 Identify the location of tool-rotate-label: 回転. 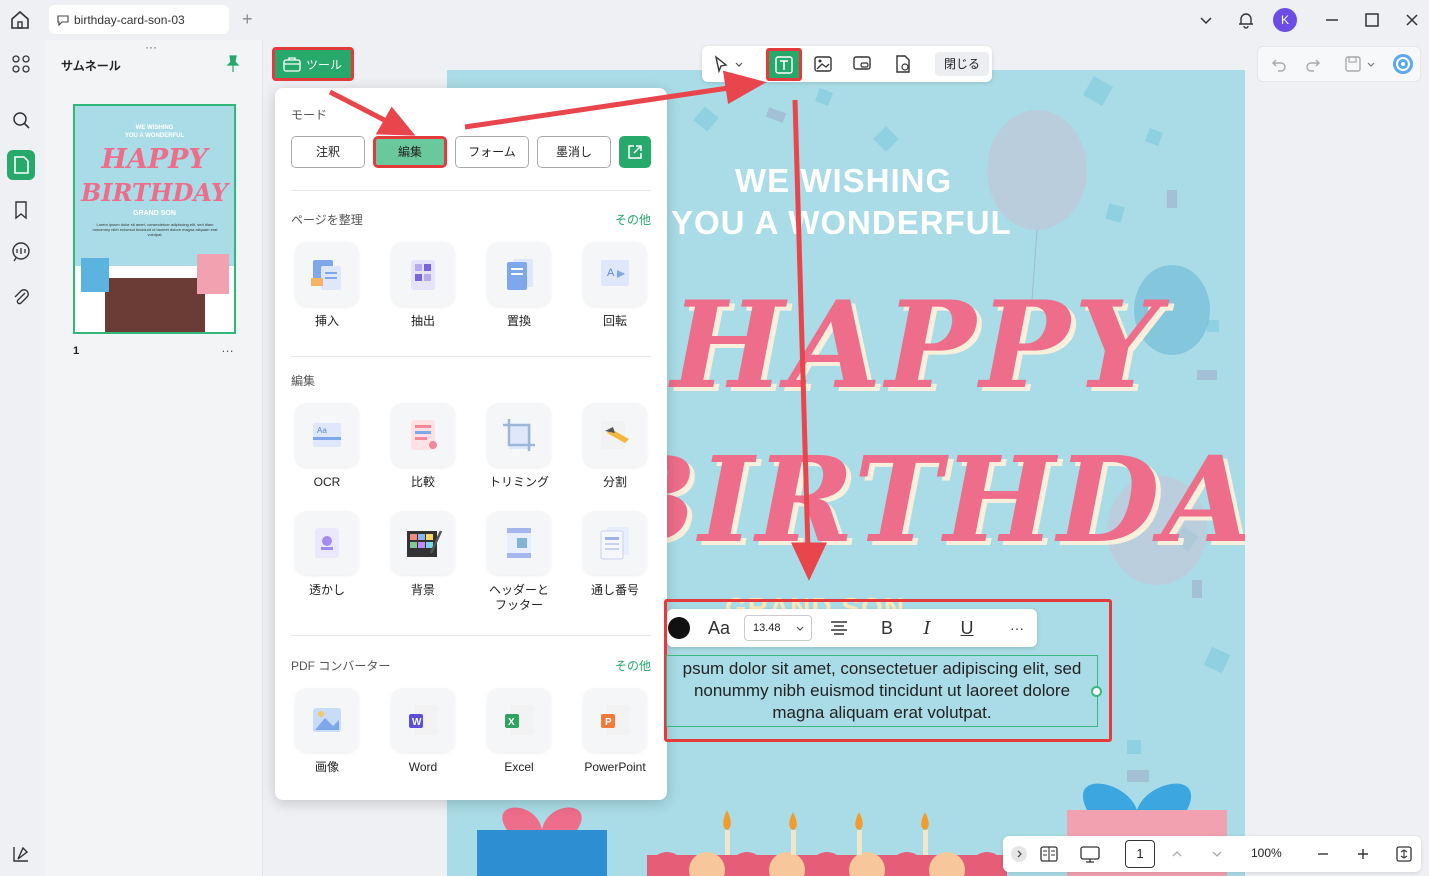
(614, 321).